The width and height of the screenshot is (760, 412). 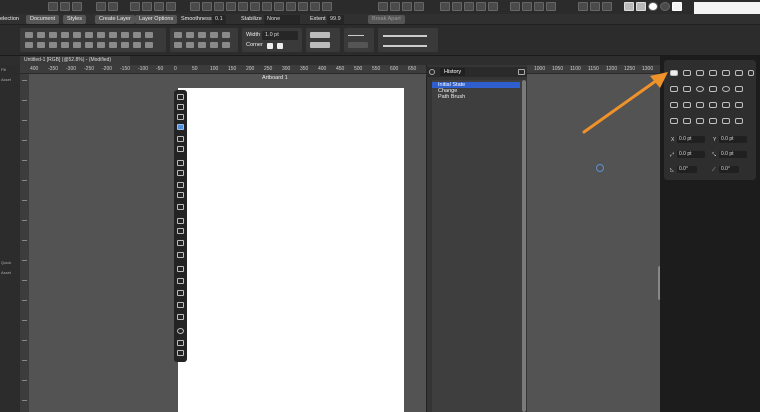 I want to click on rectangle-tool-icon, so click(x=180, y=149).